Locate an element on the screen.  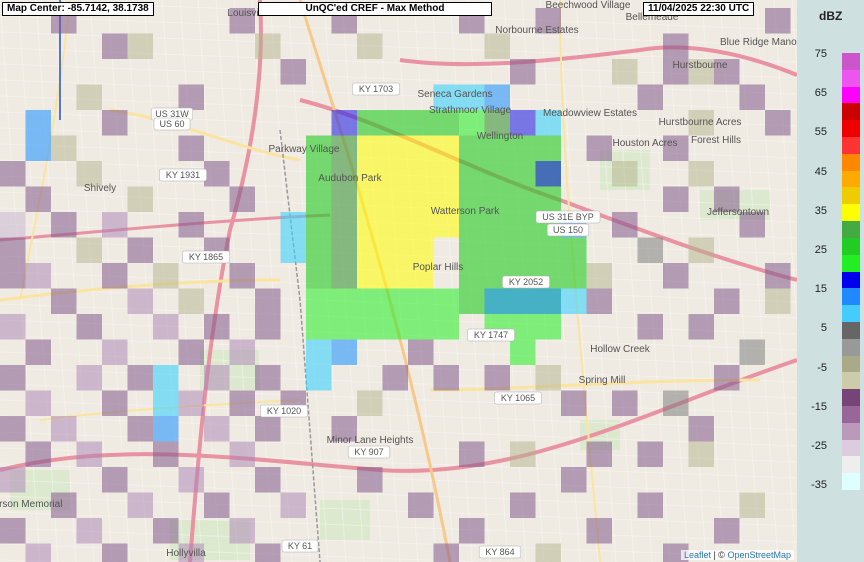
route-label: KY 1065 is located at coordinates (518, 398).